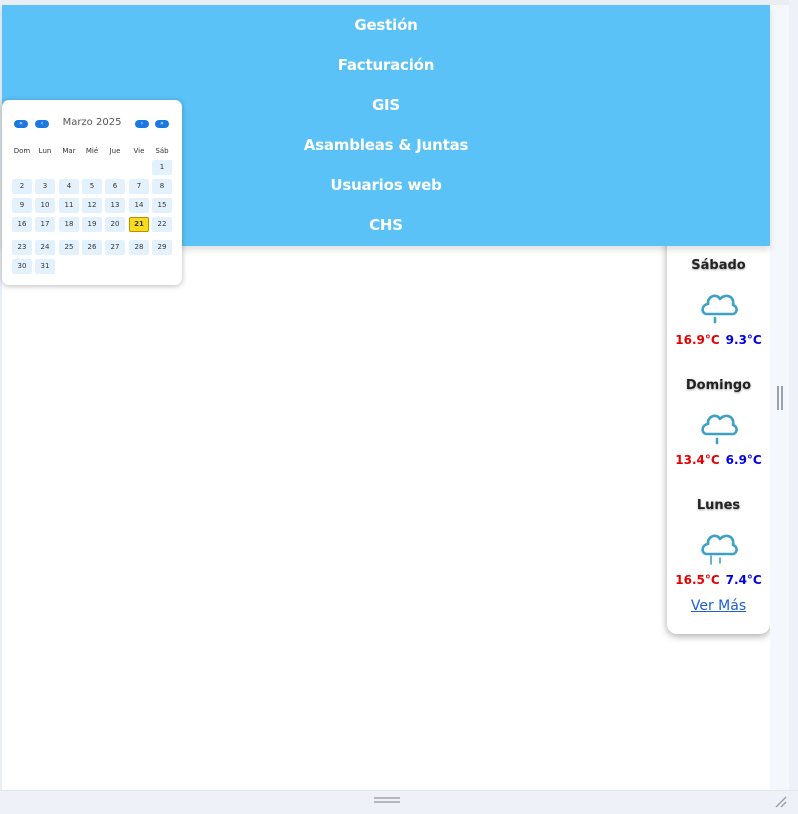  What do you see at coordinates (22, 205) in the screenshot?
I see `calendar-day: 9` at bounding box center [22, 205].